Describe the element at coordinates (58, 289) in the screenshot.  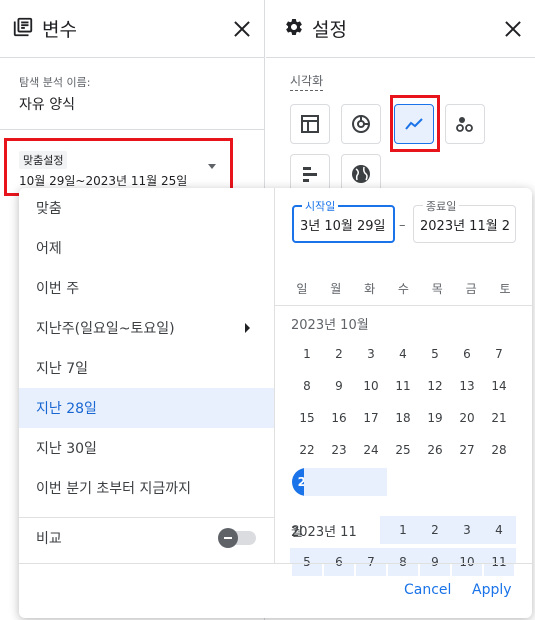
I see `preset-label: 이번 주` at that location.